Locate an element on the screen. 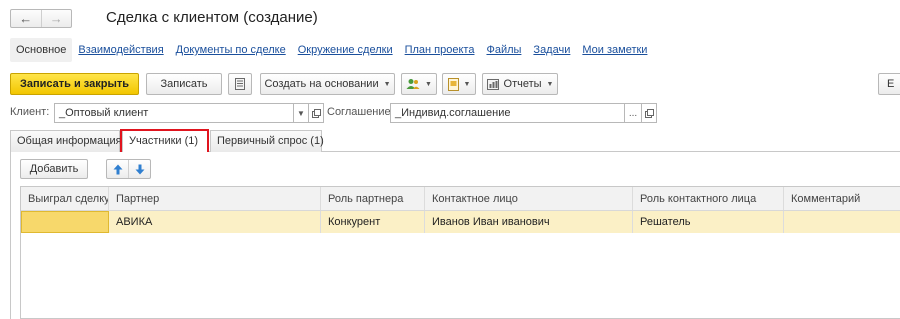 This screenshot has width=900, height=319. move-up-button is located at coordinates (117, 169).